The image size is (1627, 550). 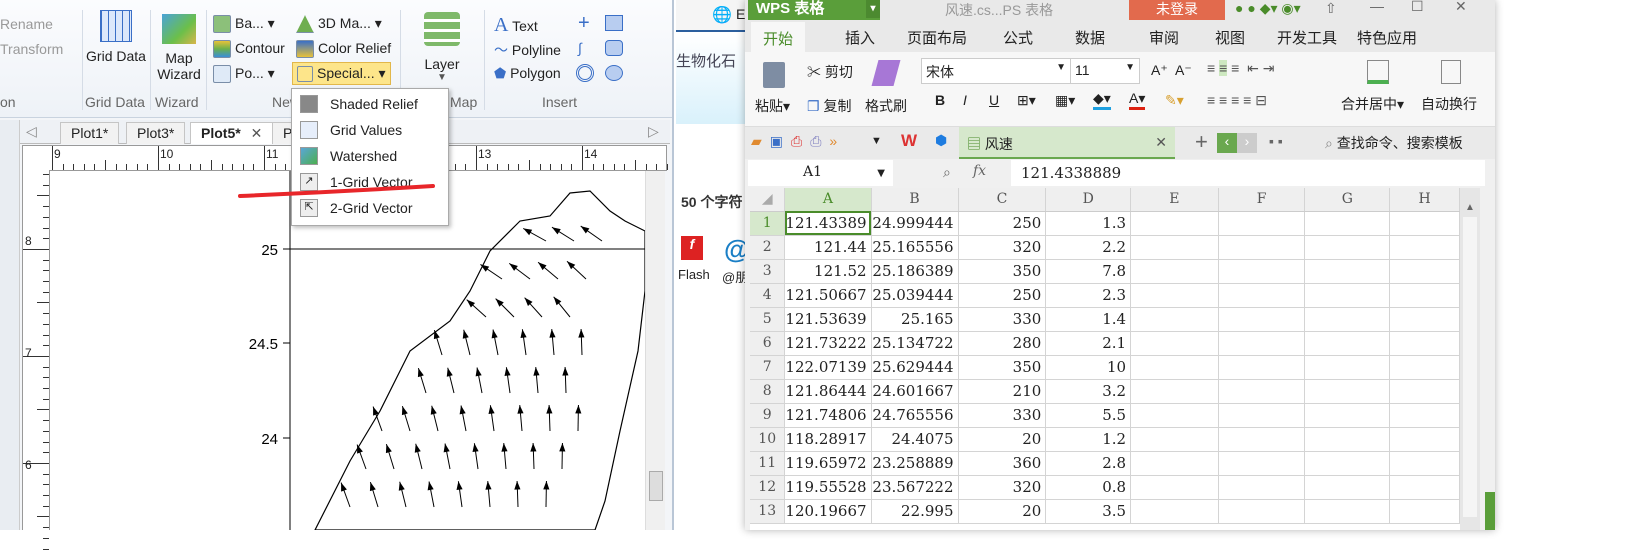 I want to click on insert-polyline-button: 〜 Polyline, so click(x=527, y=50).